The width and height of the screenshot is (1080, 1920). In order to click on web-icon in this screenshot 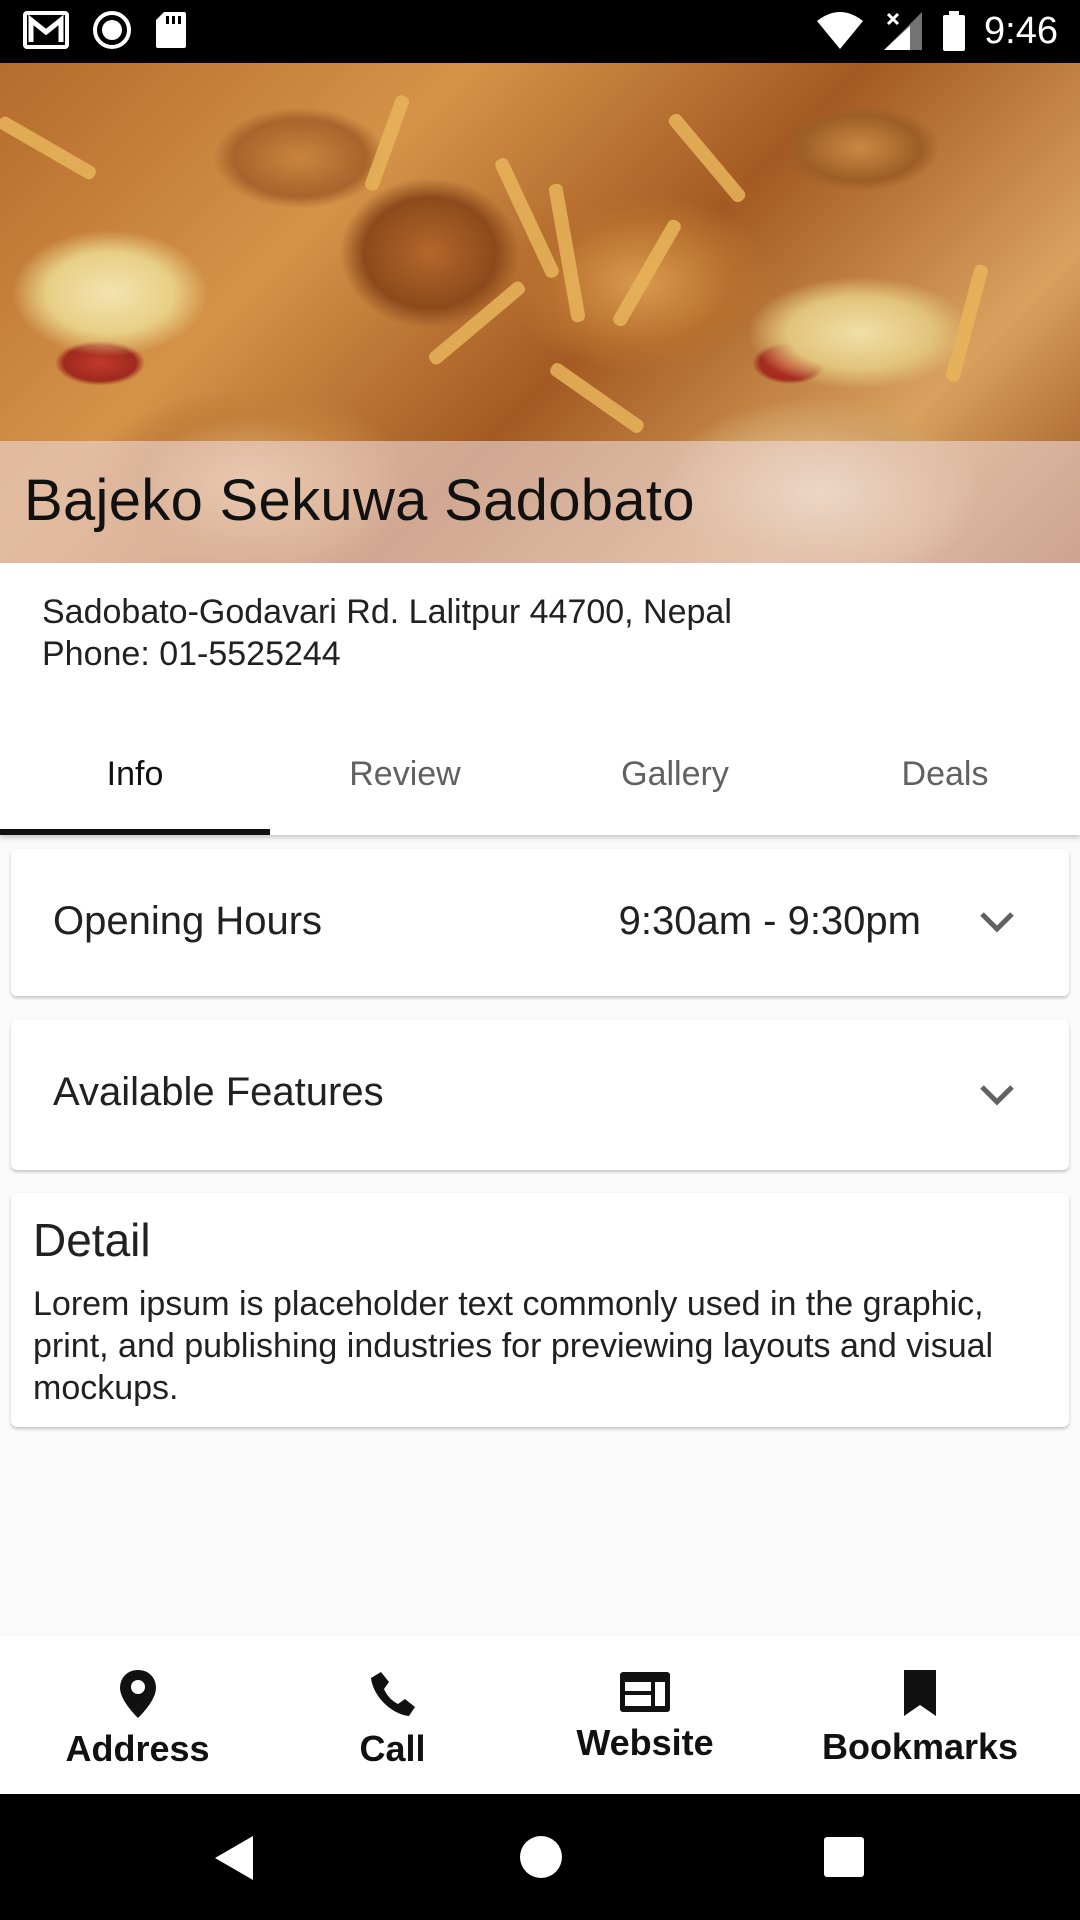, I will do `click(645, 1692)`.